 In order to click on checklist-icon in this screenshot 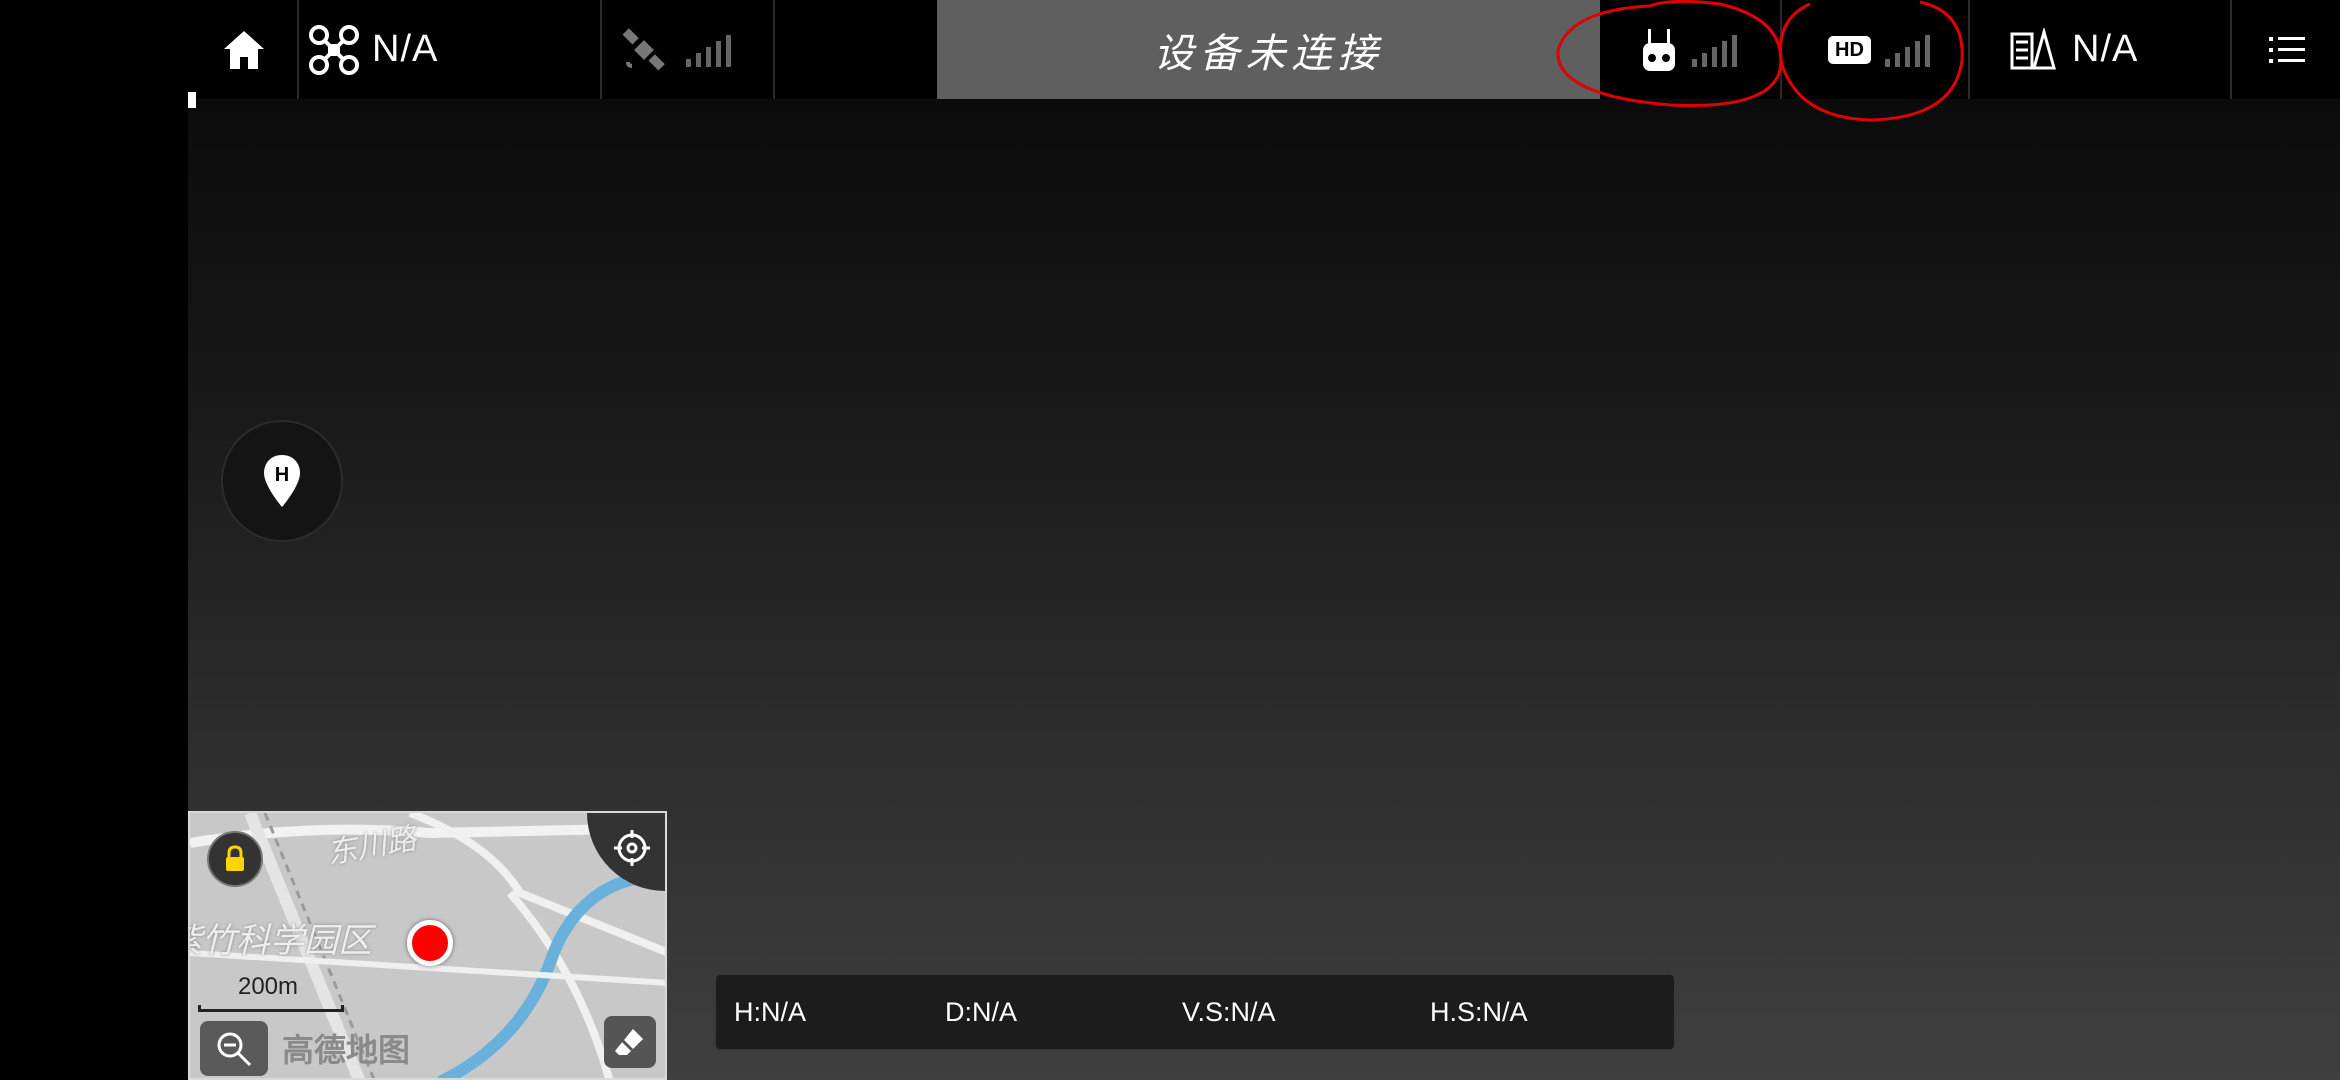, I will do `click(2033, 48)`.